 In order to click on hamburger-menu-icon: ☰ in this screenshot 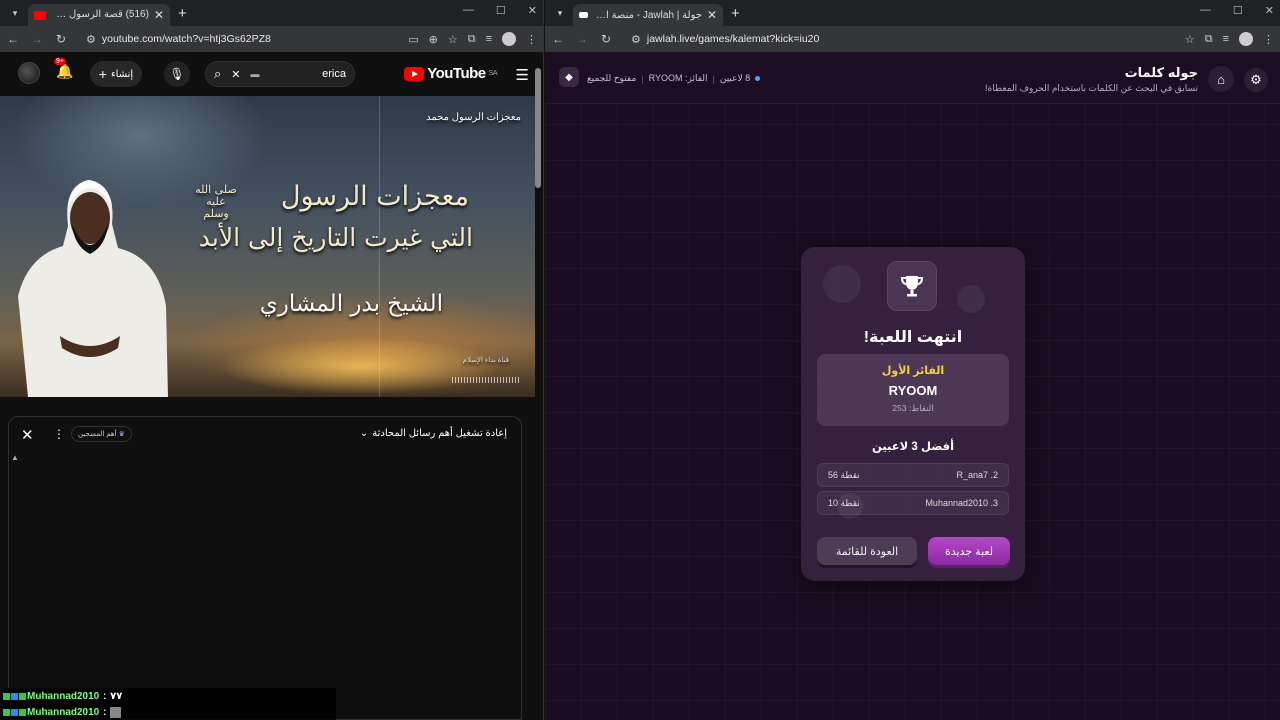, I will do `click(522, 75)`.